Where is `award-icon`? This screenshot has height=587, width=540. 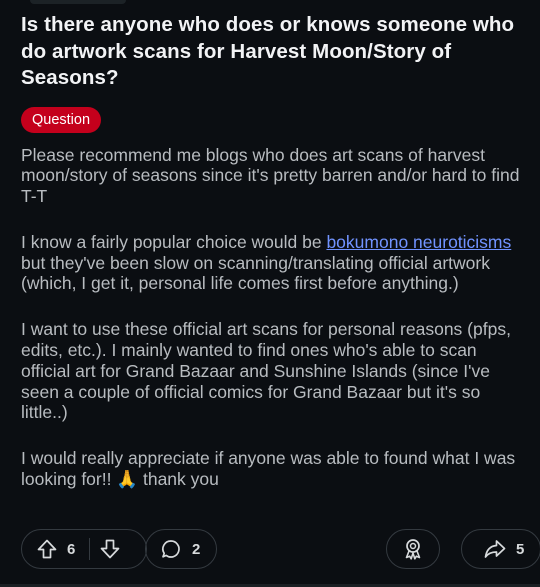
award-icon is located at coordinates (413, 549).